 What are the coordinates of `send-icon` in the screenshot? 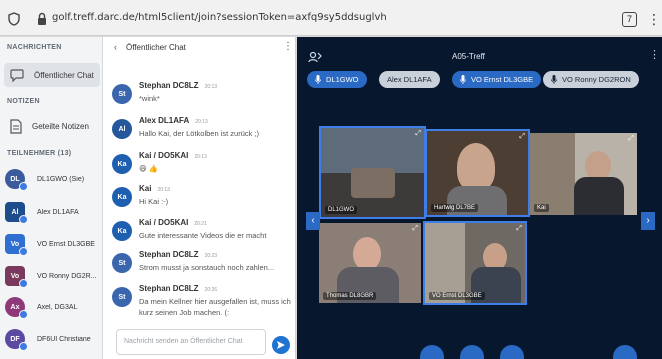 It's located at (281, 345).